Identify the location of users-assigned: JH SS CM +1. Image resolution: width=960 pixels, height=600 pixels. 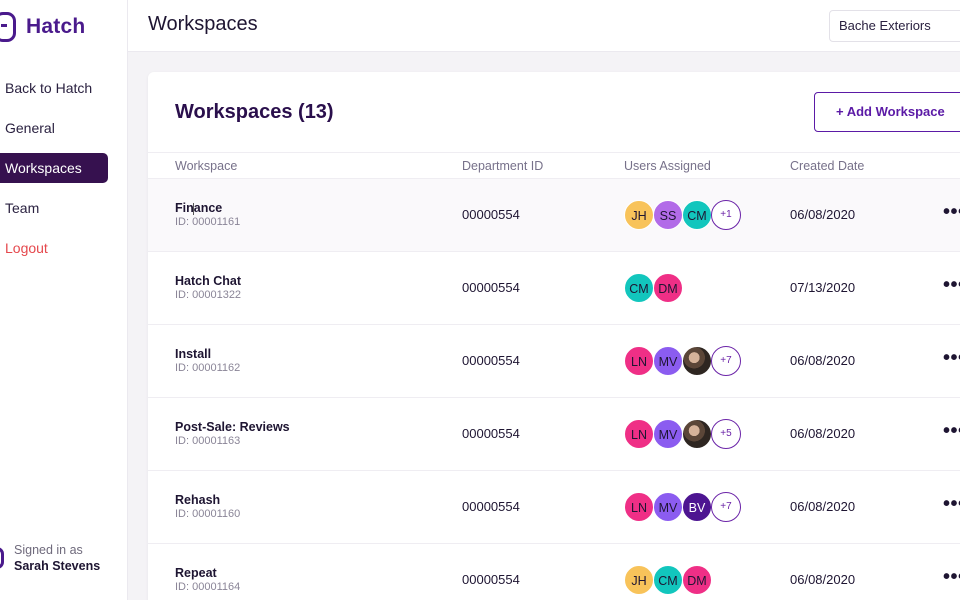
(682, 215).